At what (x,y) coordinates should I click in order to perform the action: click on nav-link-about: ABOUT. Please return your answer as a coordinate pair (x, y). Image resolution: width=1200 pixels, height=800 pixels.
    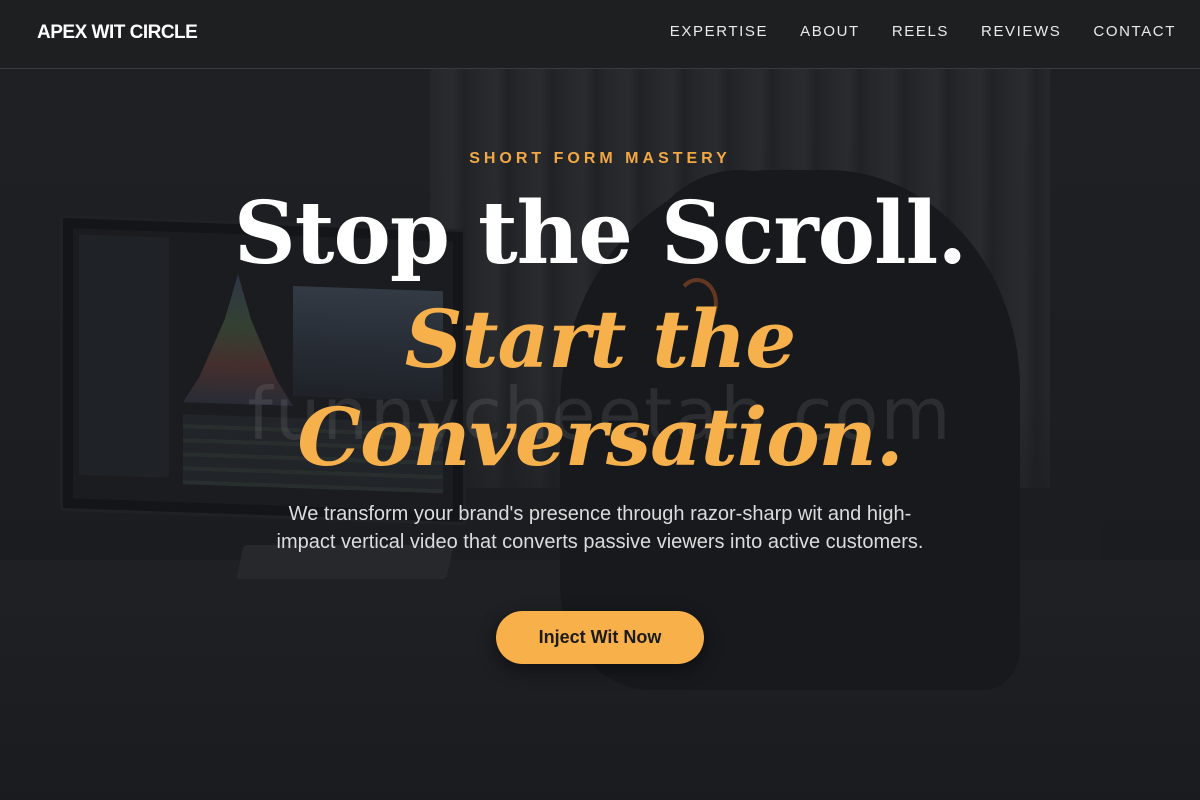
    Looking at the image, I should click on (830, 31).